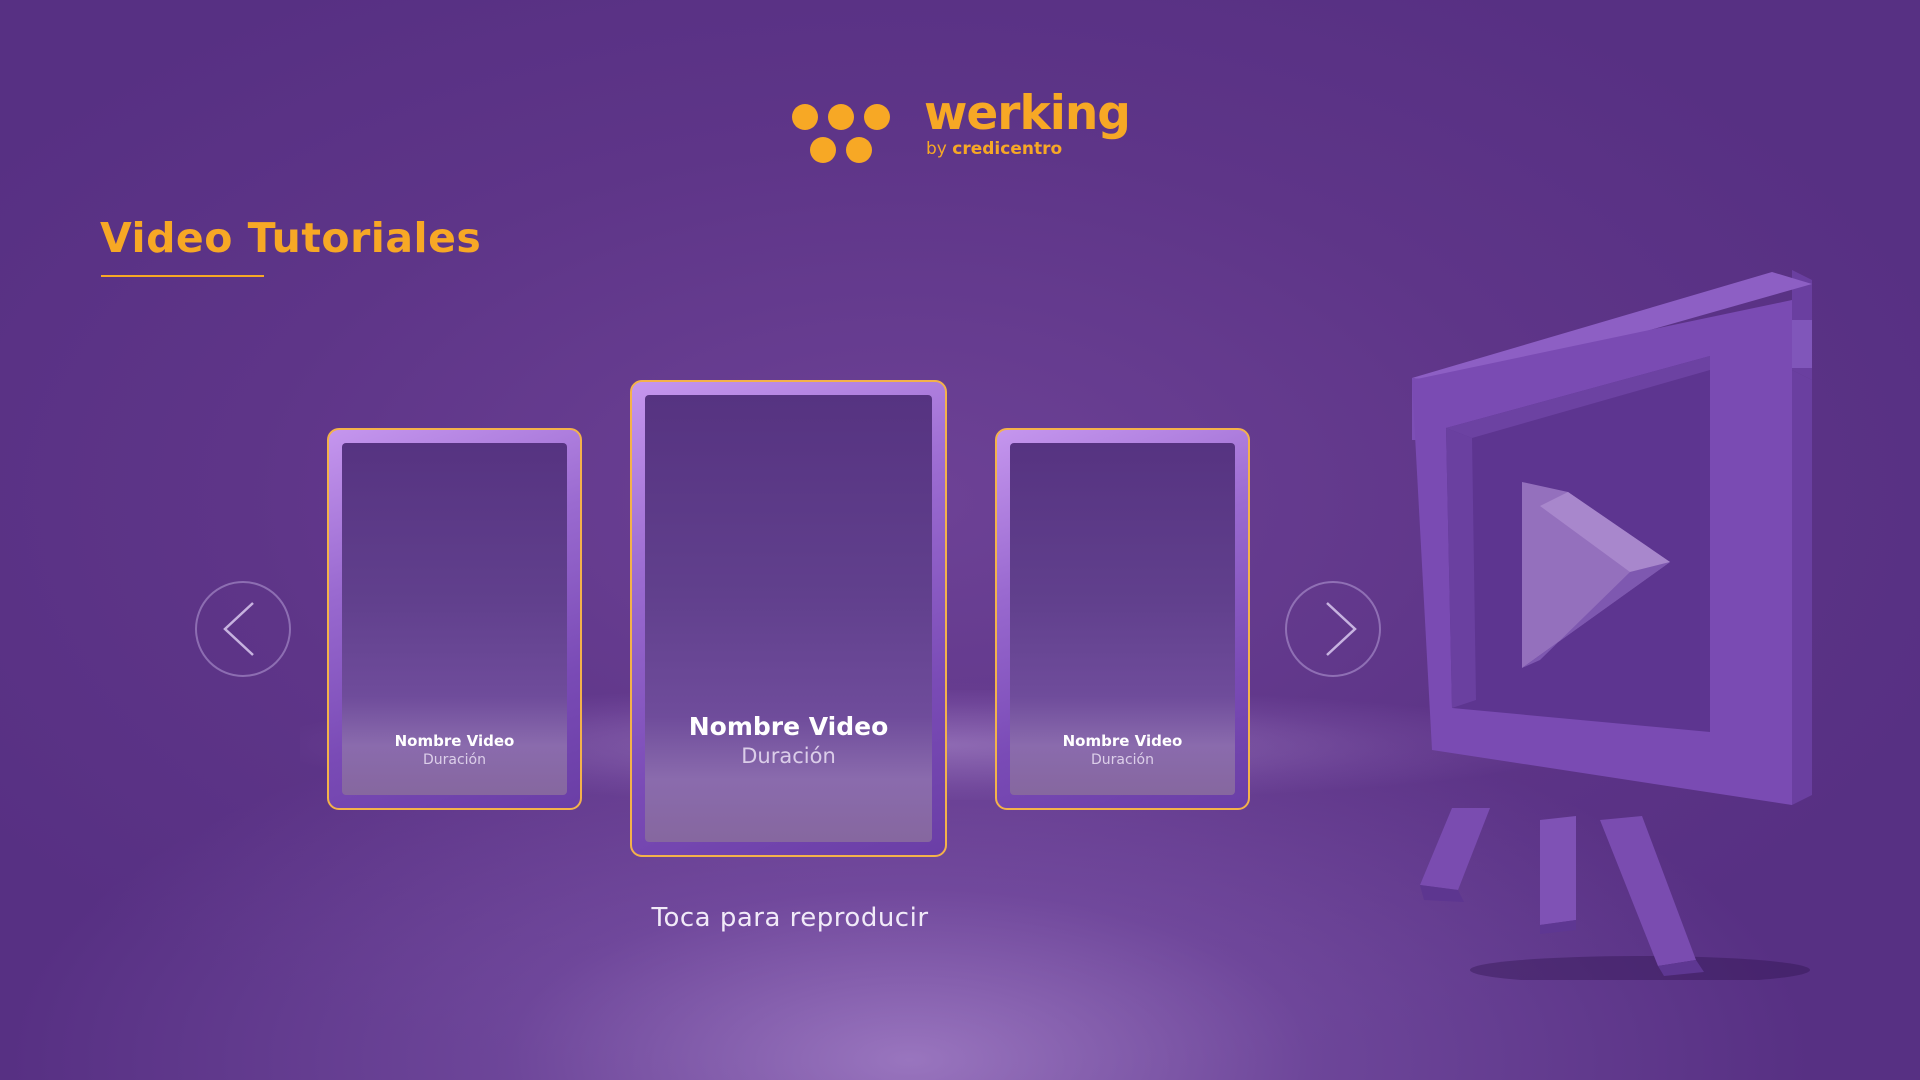 The image size is (1920, 1080). What do you see at coordinates (1027, 113) in the screenshot?
I see `brand-wordmark: werking` at bounding box center [1027, 113].